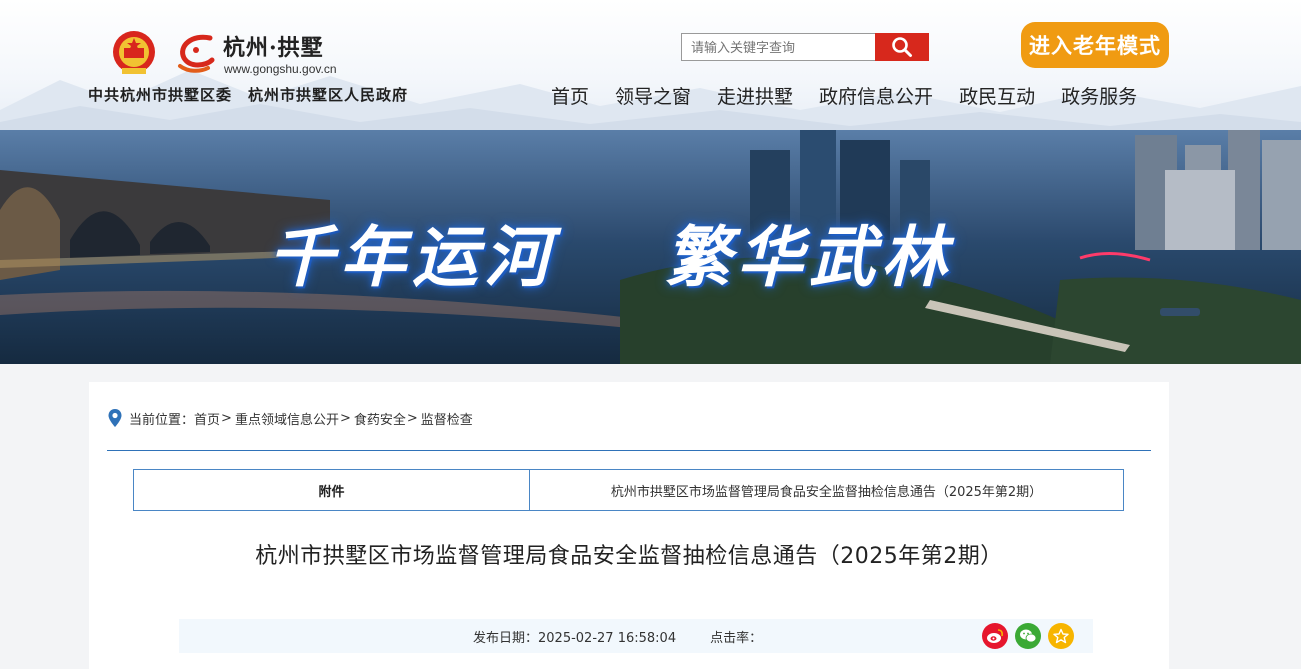 The width and height of the screenshot is (1301, 669). I want to click on search-button, so click(902, 47).